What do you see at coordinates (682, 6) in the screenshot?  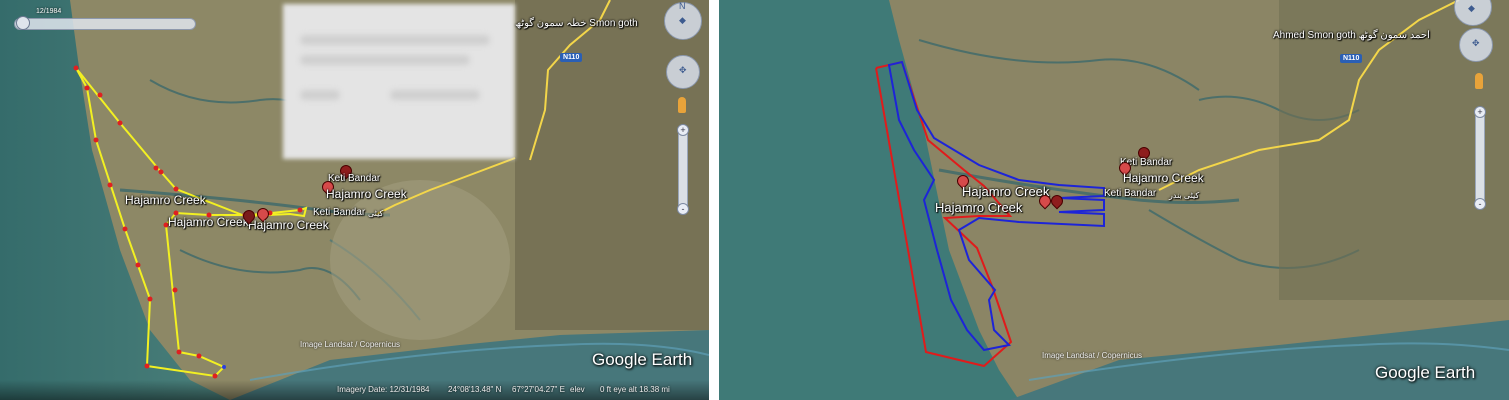 I see `north-indicator: N` at bounding box center [682, 6].